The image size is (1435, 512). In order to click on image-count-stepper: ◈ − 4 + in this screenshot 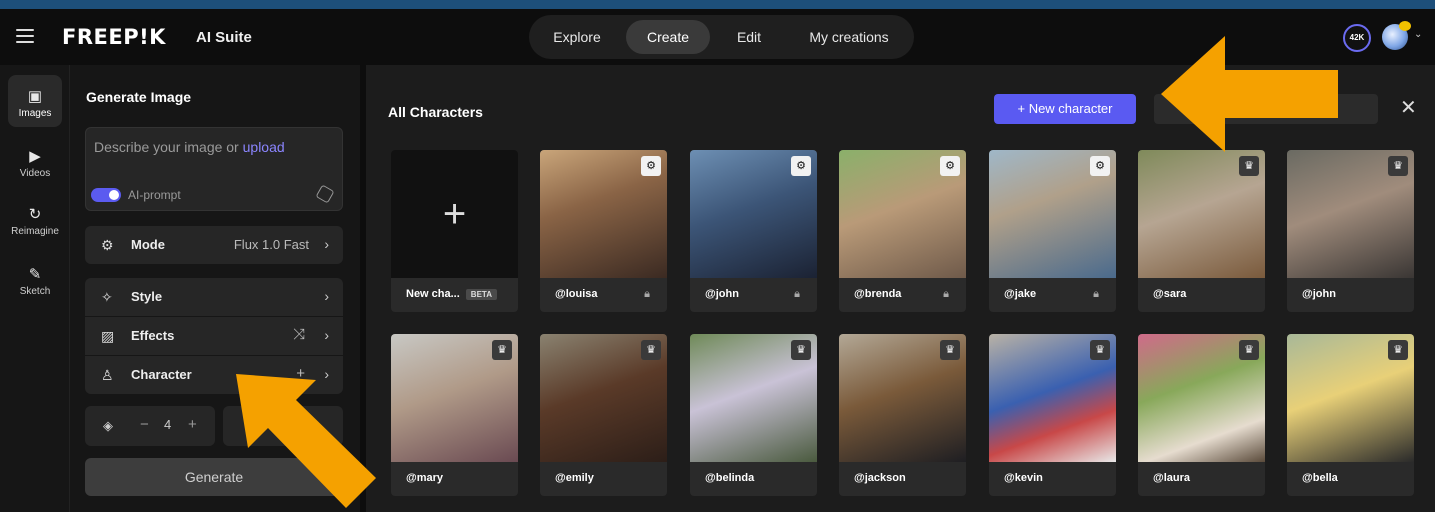, I will do `click(150, 426)`.